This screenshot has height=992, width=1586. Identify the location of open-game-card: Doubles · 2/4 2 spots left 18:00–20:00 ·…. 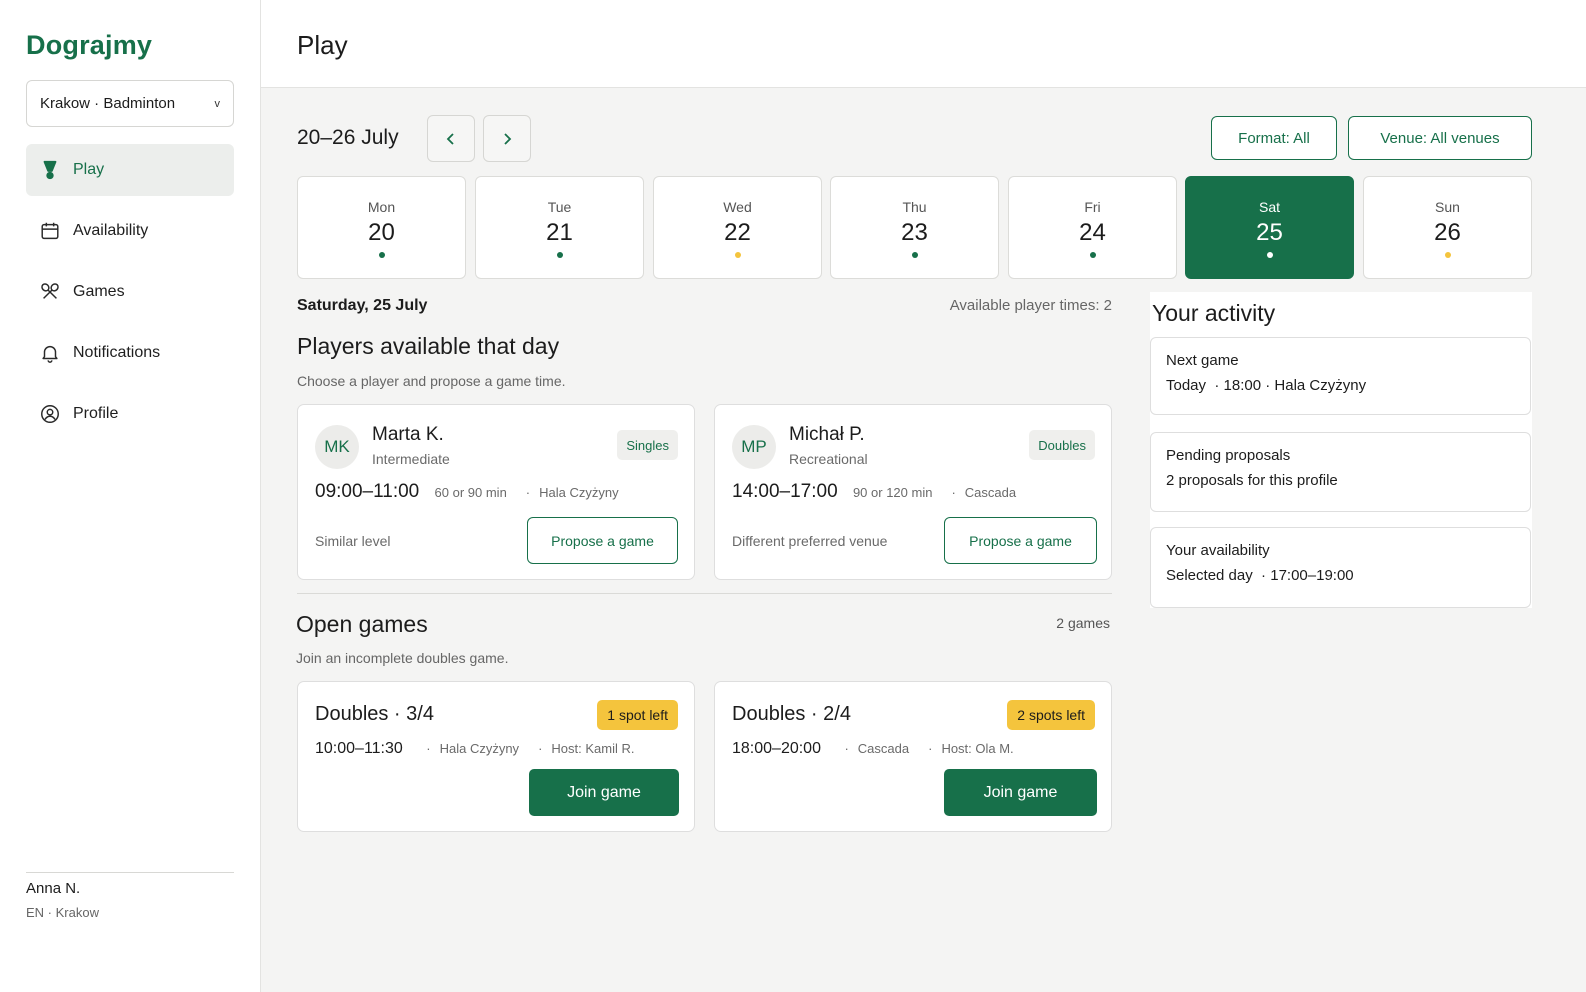
(913, 756).